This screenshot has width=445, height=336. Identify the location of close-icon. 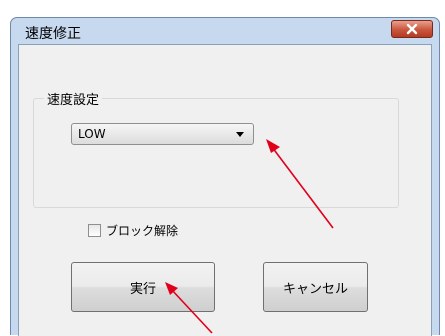
(412, 29).